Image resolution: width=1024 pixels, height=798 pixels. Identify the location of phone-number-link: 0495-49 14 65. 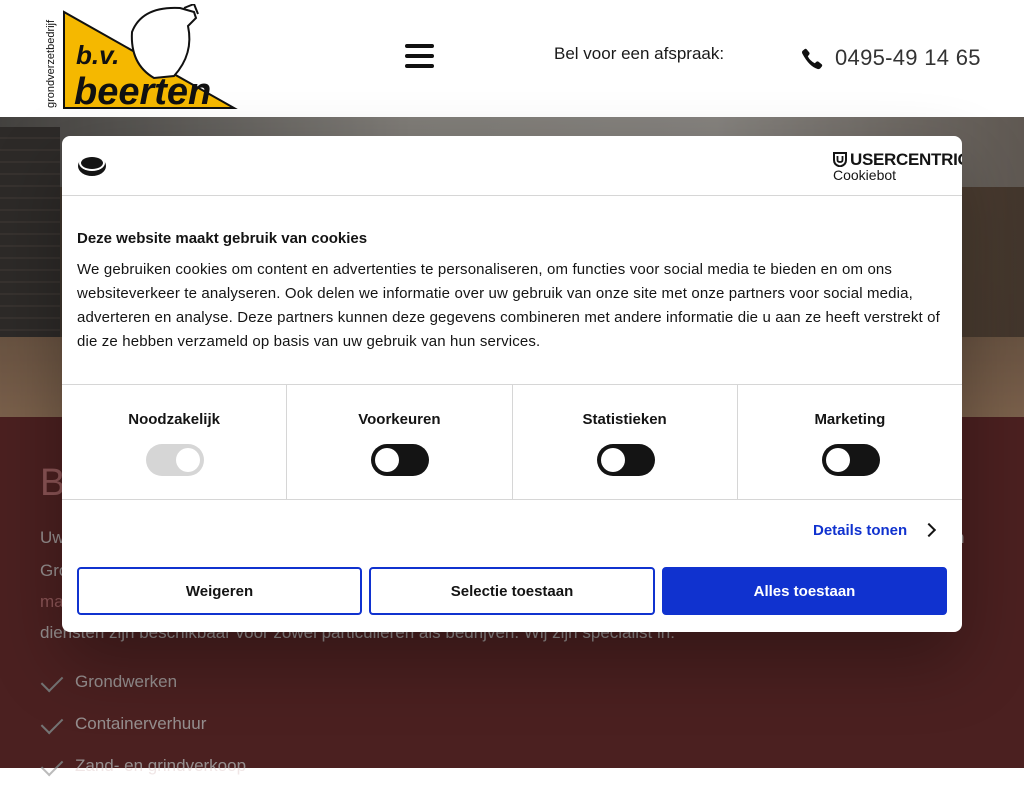
(908, 58).